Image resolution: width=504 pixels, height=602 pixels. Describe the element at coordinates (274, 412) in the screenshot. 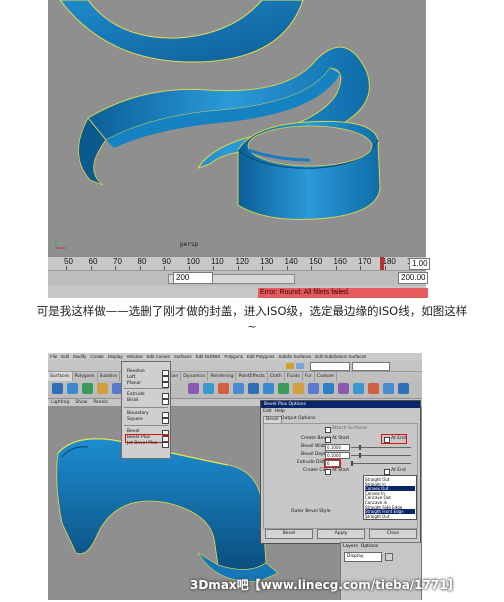

I see `dialog-menu: Edit Help` at that location.